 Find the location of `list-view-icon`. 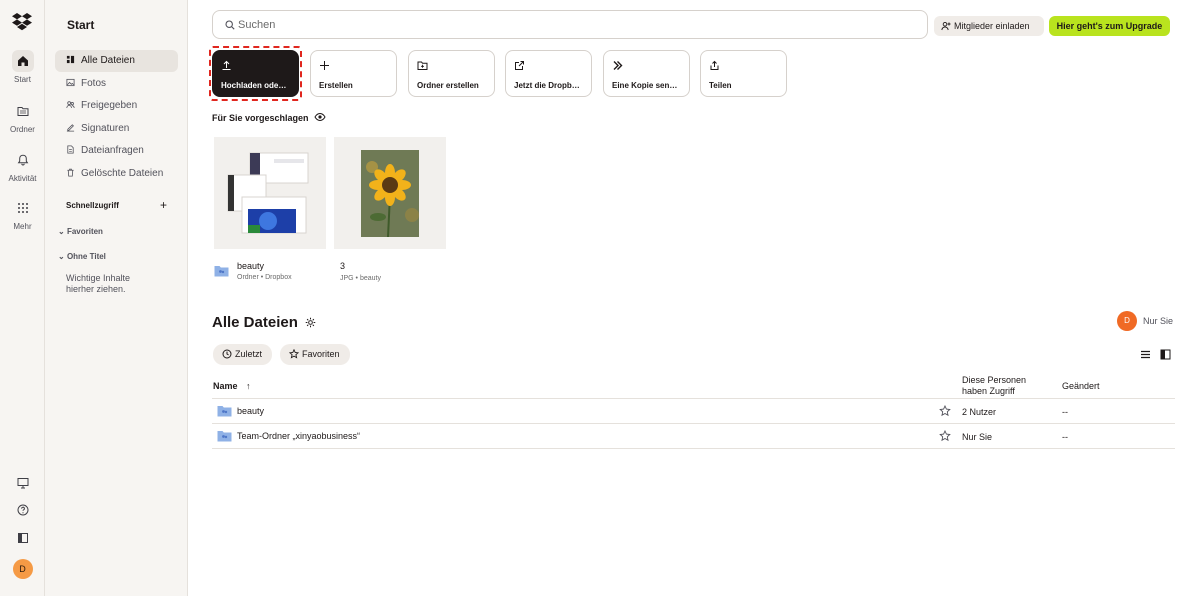

list-view-icon is located at coordinates (1145, 354).